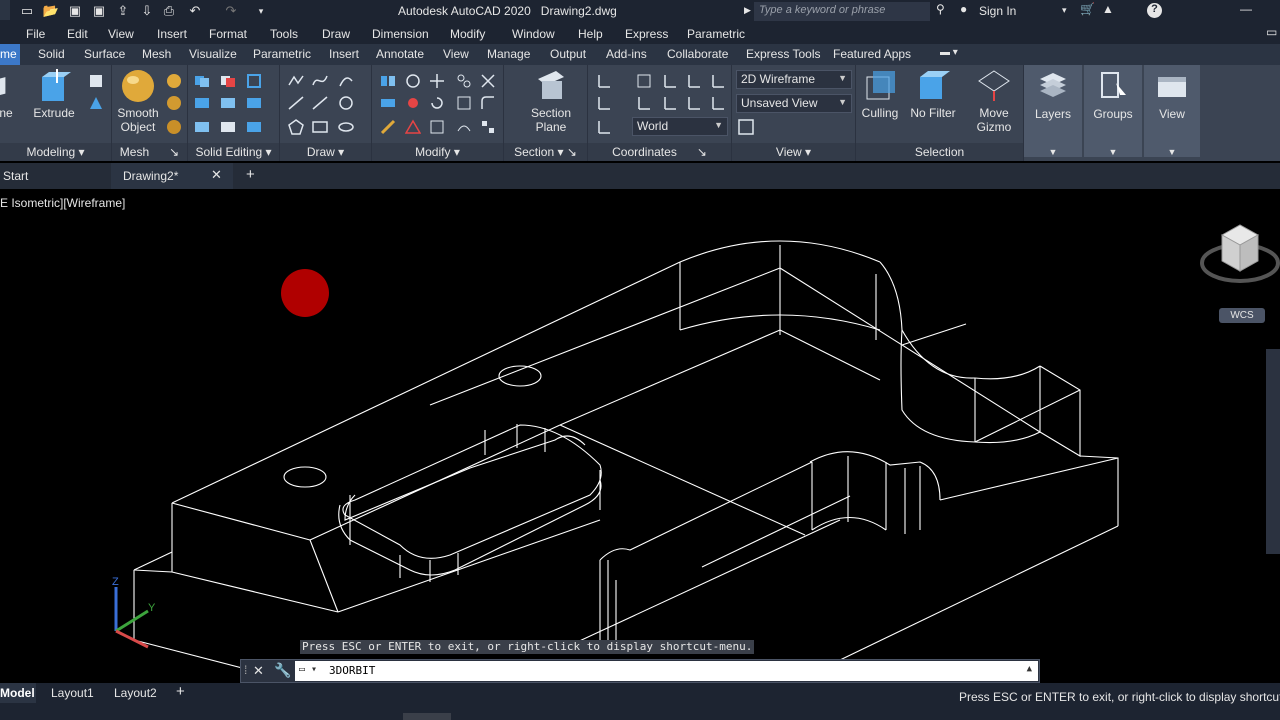 The height and width of the screenshot is (720, 1280). What do you see at coordinates (880, 94) in the screenshot?
I see `culling-button: Culling` at bounding box center [880, 94].